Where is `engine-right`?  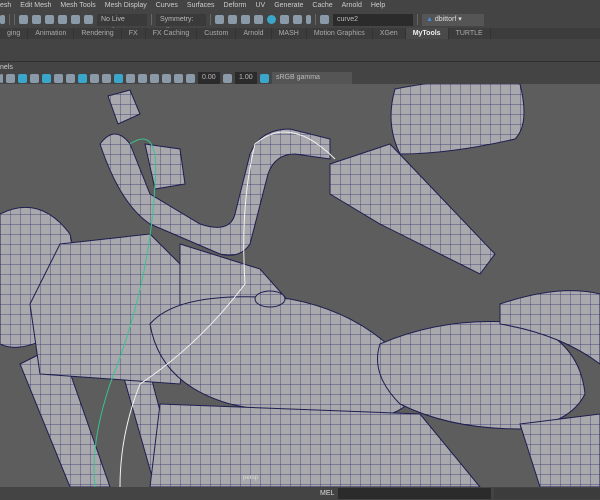 engine-right is located at coordinates (559, 450).